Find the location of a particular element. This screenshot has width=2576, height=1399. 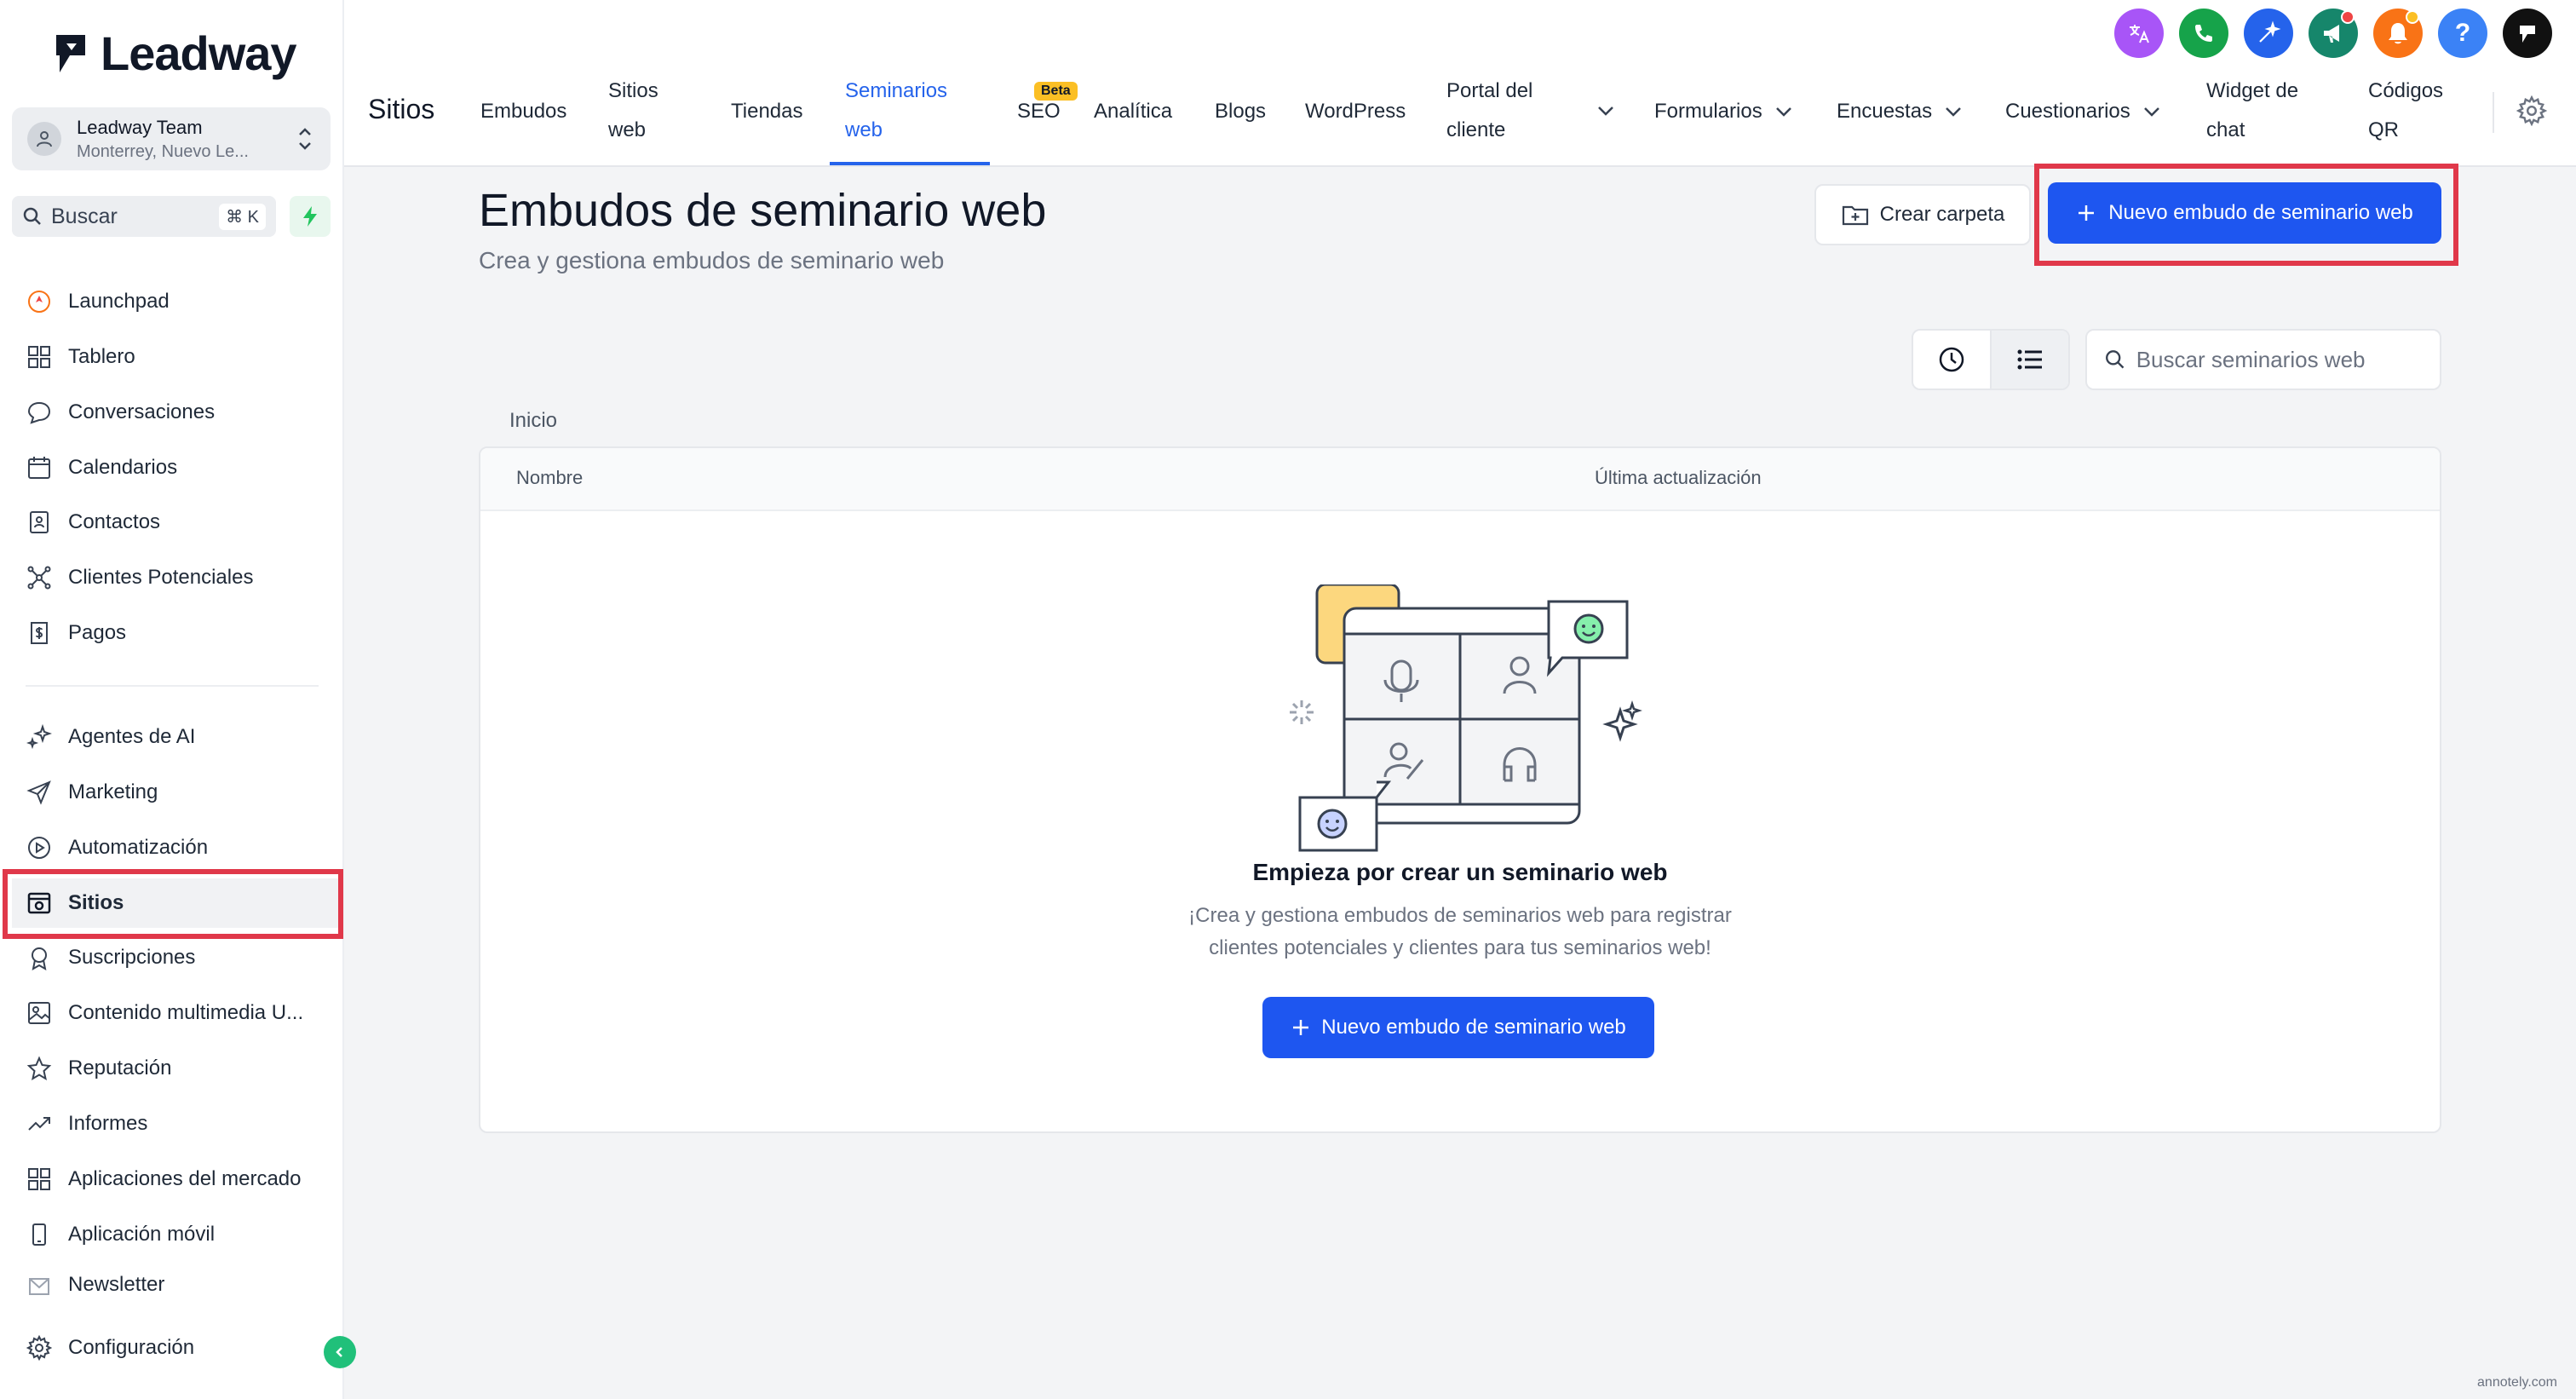

search-icon is located at coordinates (32, 216).